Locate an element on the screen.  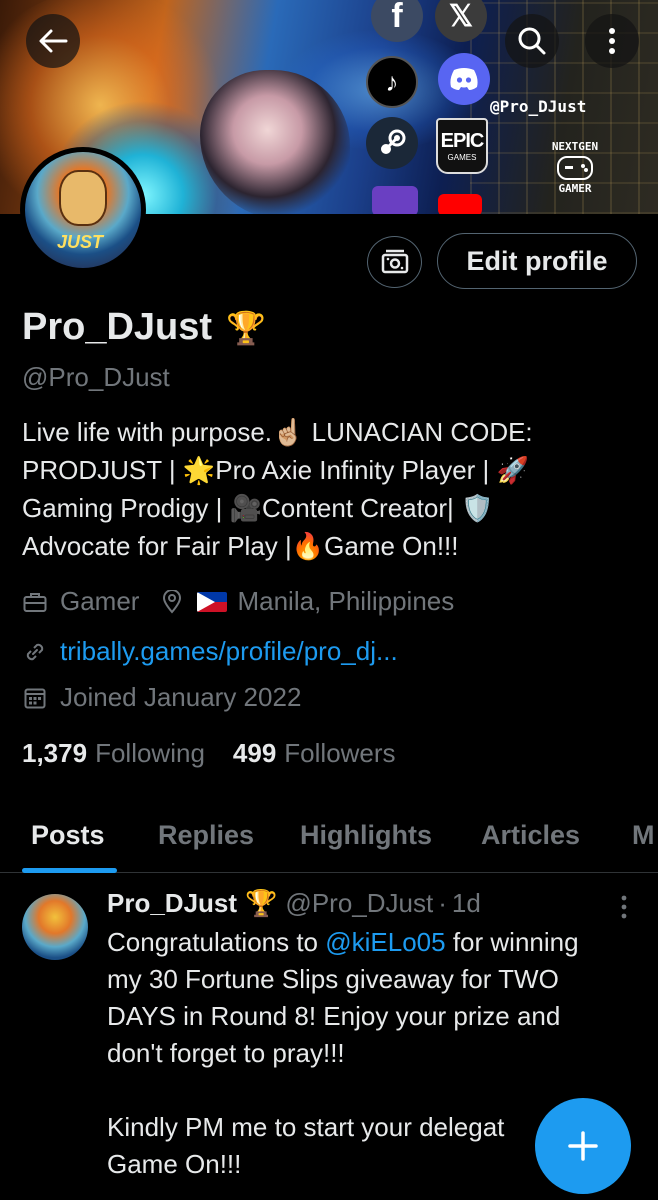
profile-joined-date: Joined January 2022 is located at coordinates (181, 697).